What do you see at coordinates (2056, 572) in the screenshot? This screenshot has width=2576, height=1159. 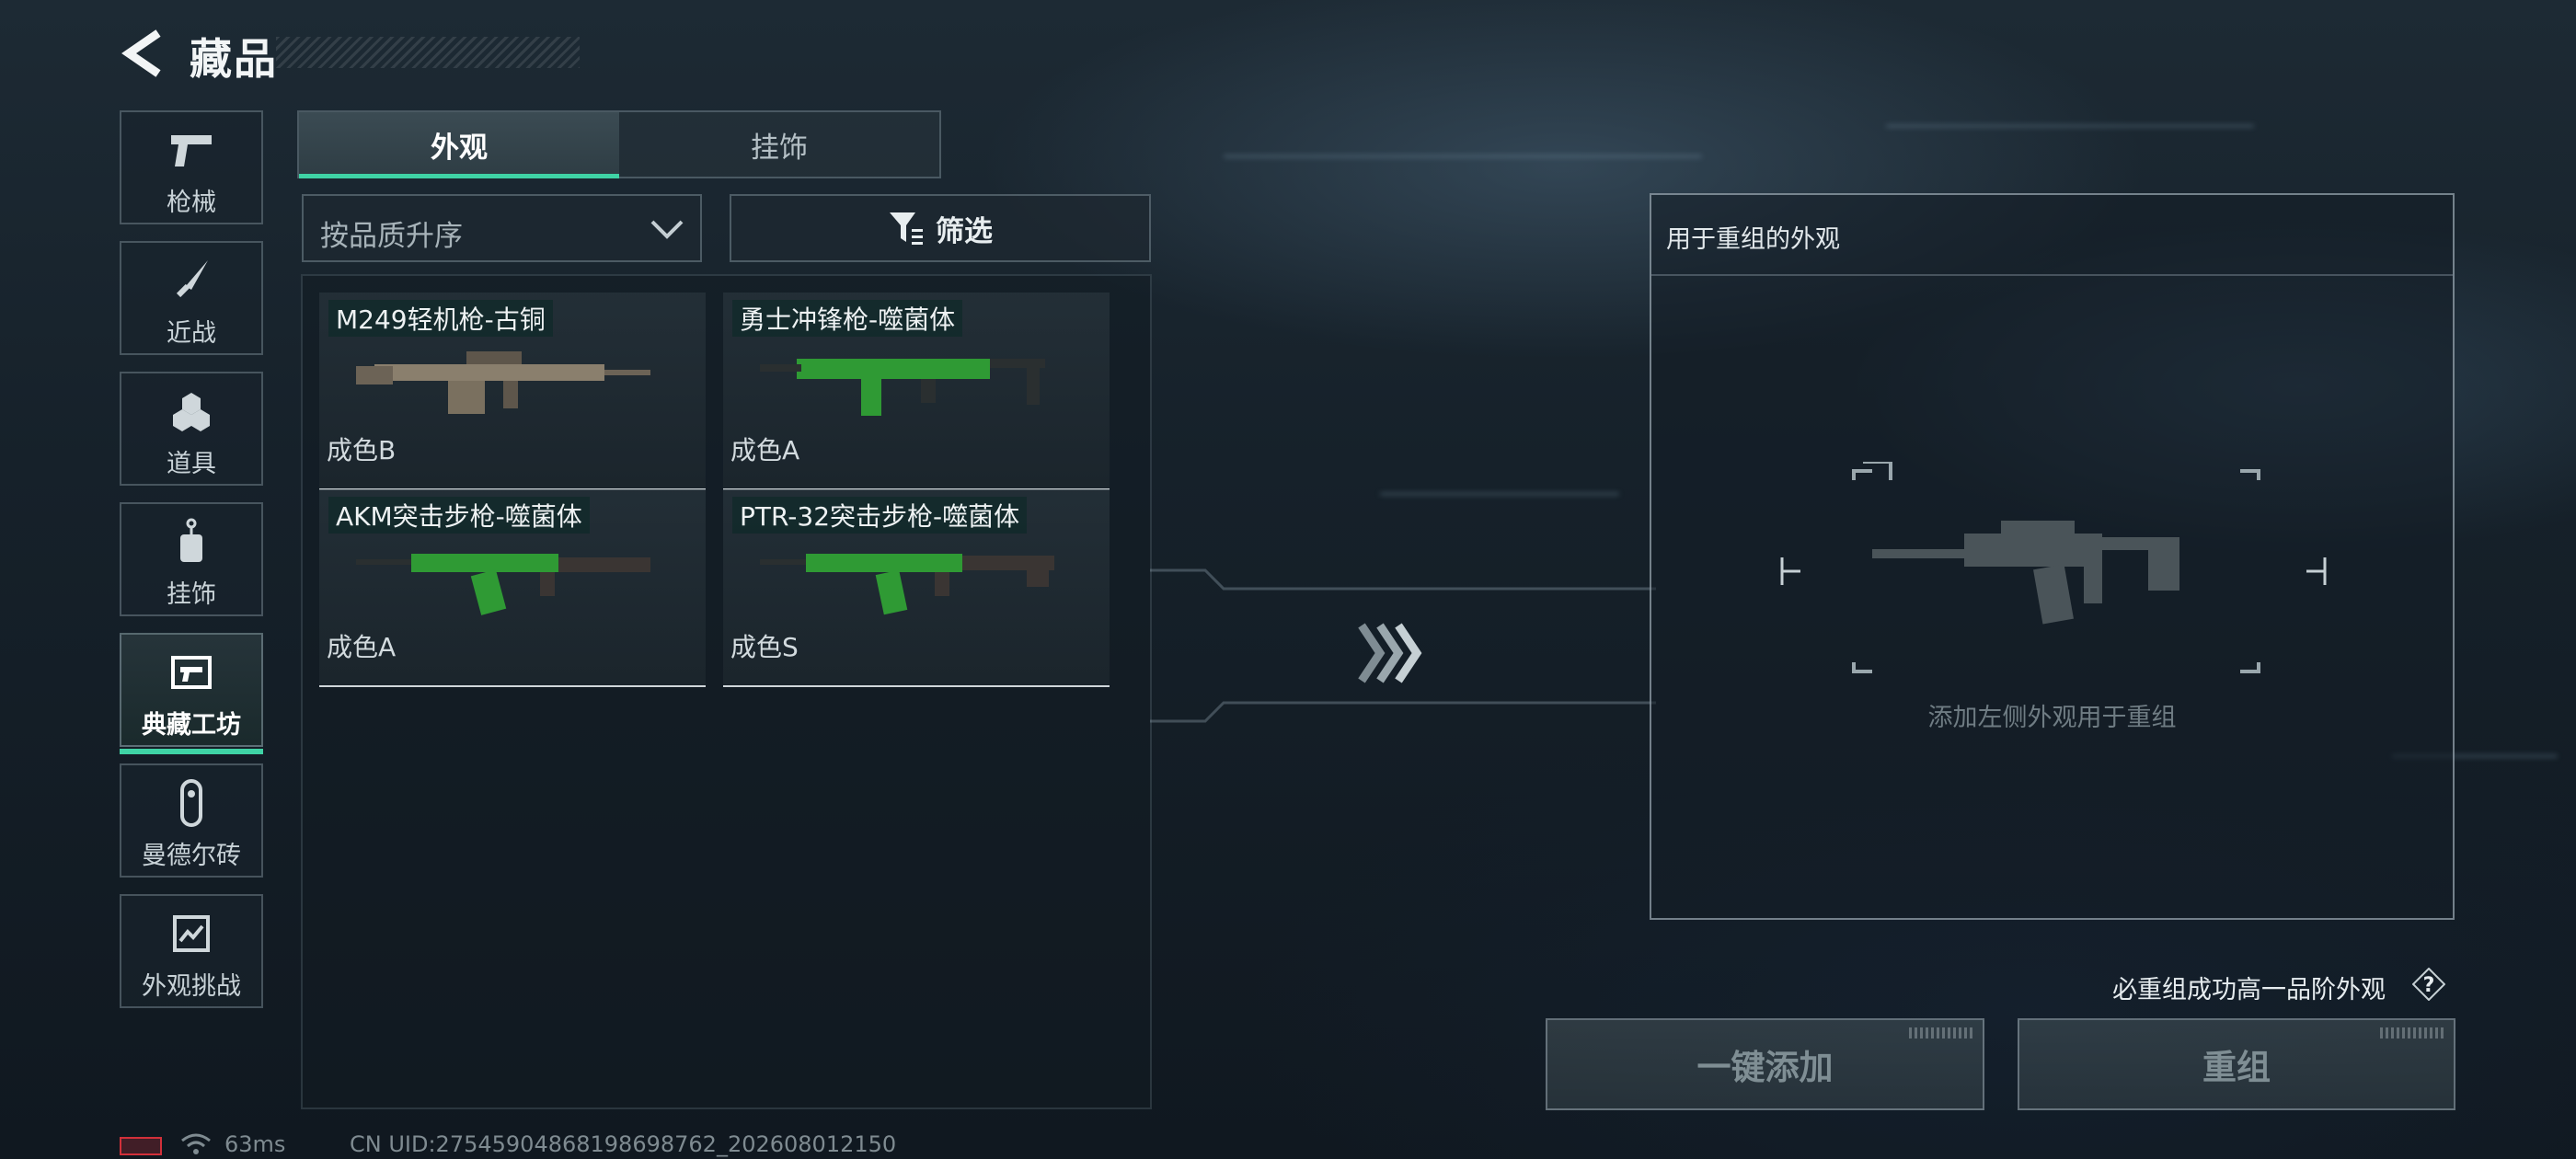 I see `empty-slot-rifle-placeholder` at bounding box center [2056, 572].